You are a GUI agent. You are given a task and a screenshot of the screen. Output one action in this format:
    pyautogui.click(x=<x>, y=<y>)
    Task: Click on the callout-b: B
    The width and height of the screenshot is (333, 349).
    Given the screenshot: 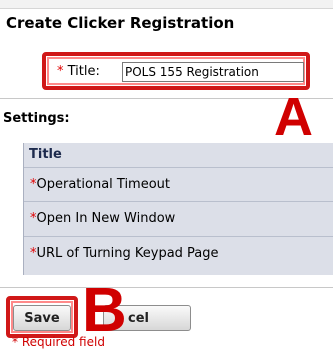 What is the action you would take?
    pyautogui.click(x=104, y=310)
    